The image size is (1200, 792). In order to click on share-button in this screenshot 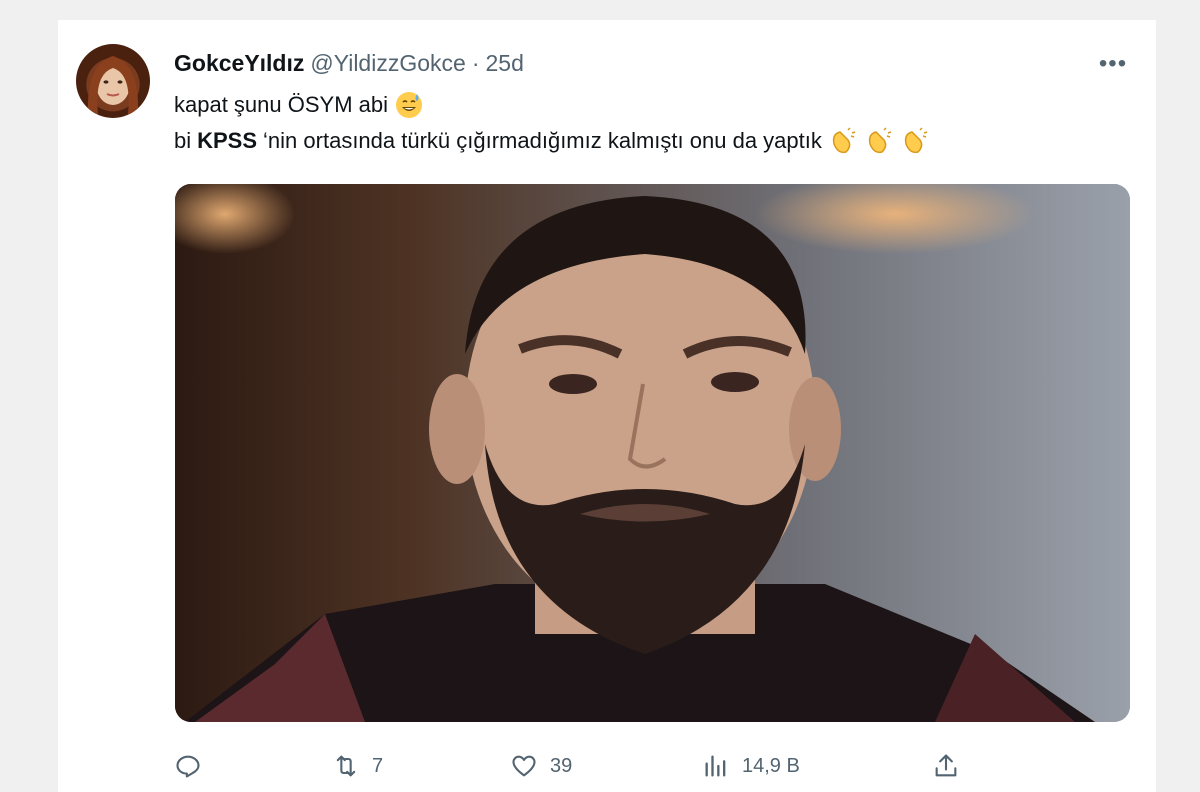, I will do `click(946, 766)`.